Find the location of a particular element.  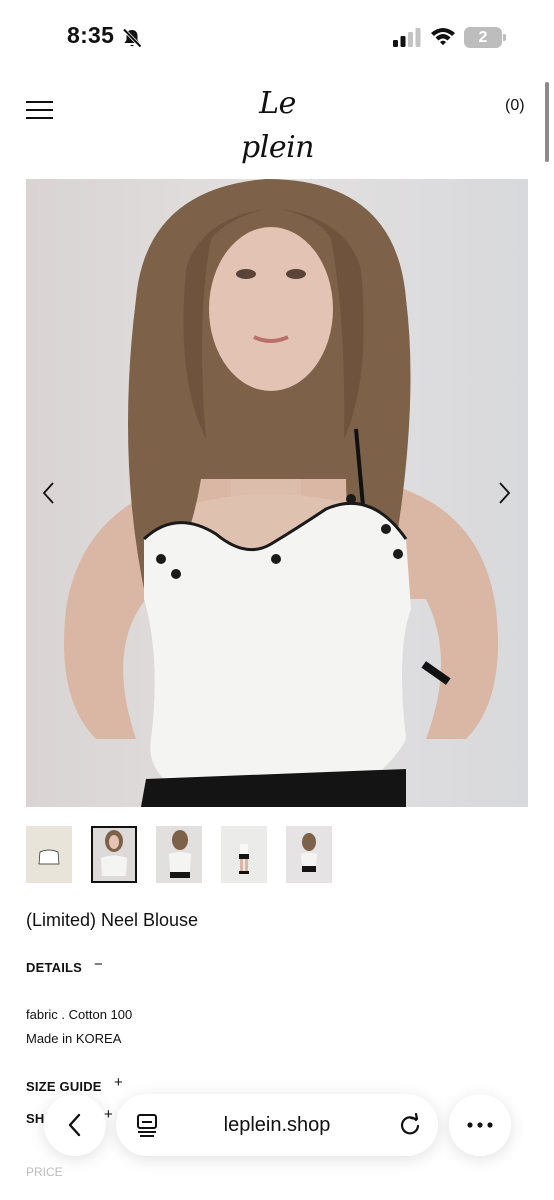

reload-icon is located at coordinates (410, 1125).